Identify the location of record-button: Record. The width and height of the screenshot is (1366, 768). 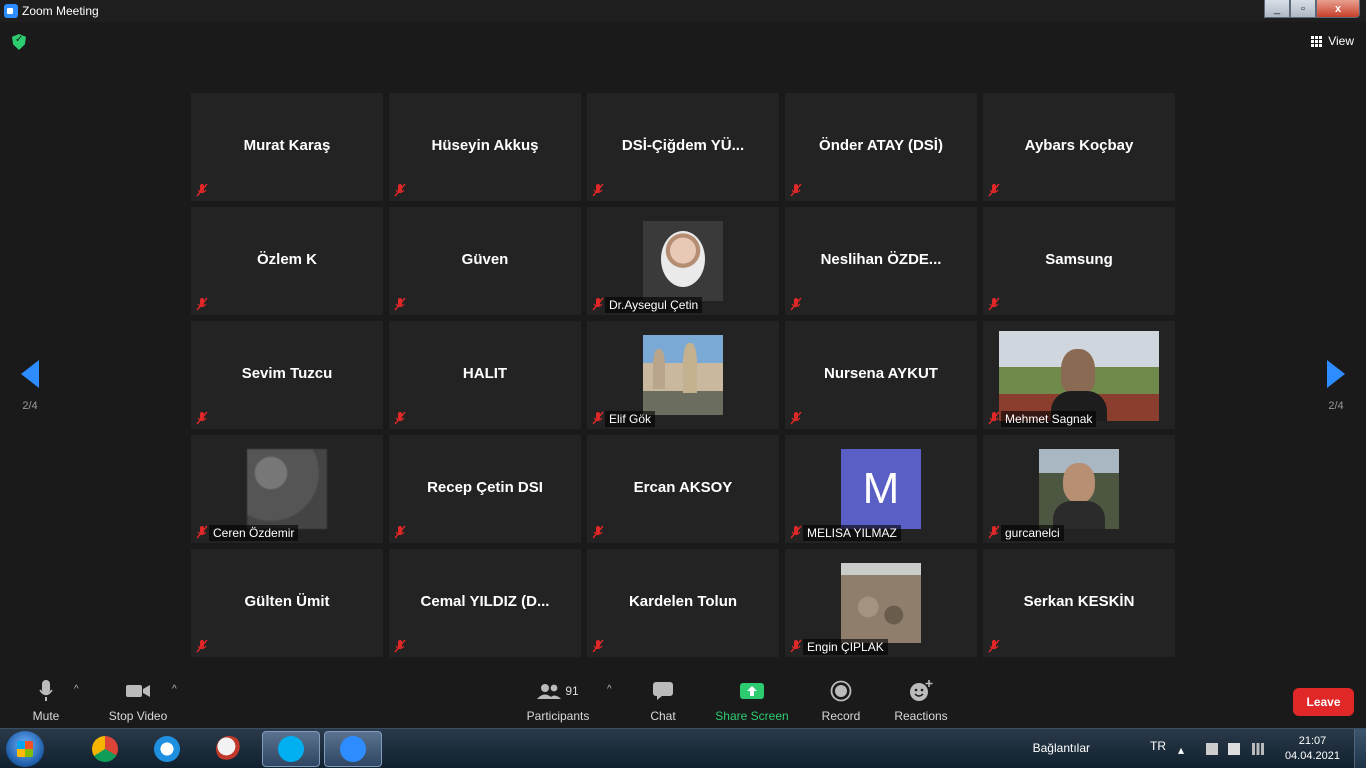
(841, 700).